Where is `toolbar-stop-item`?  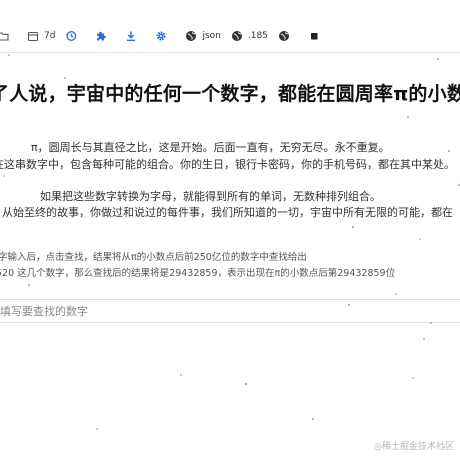
toolbar-stop-item is located at coordinates (316, 36).